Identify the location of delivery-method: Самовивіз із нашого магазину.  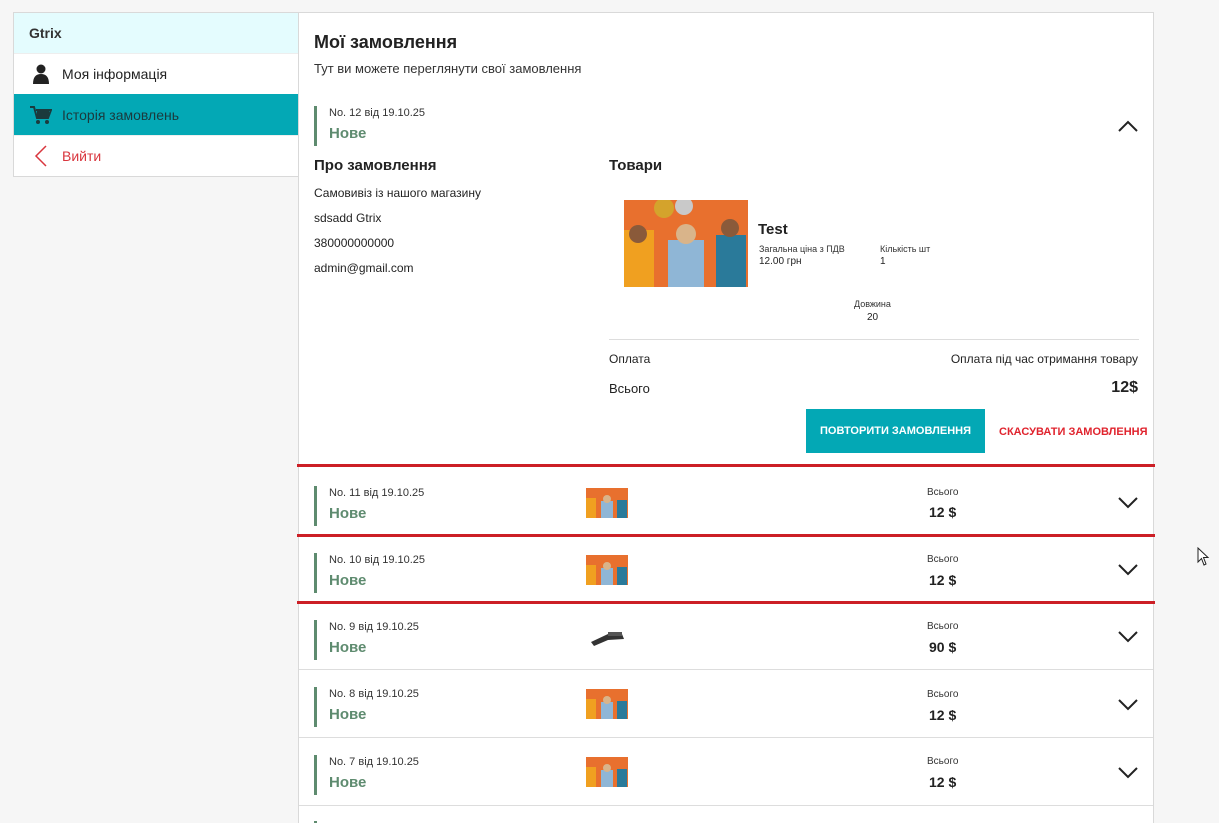
(397, 193).